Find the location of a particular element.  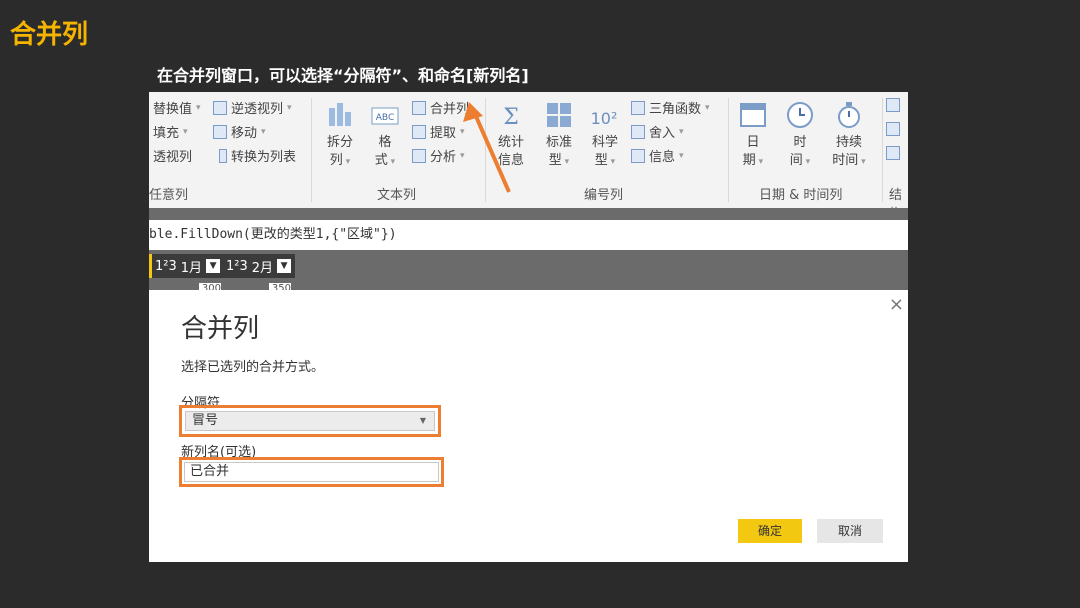

close-icon: × is located at coordinates (896, 304).